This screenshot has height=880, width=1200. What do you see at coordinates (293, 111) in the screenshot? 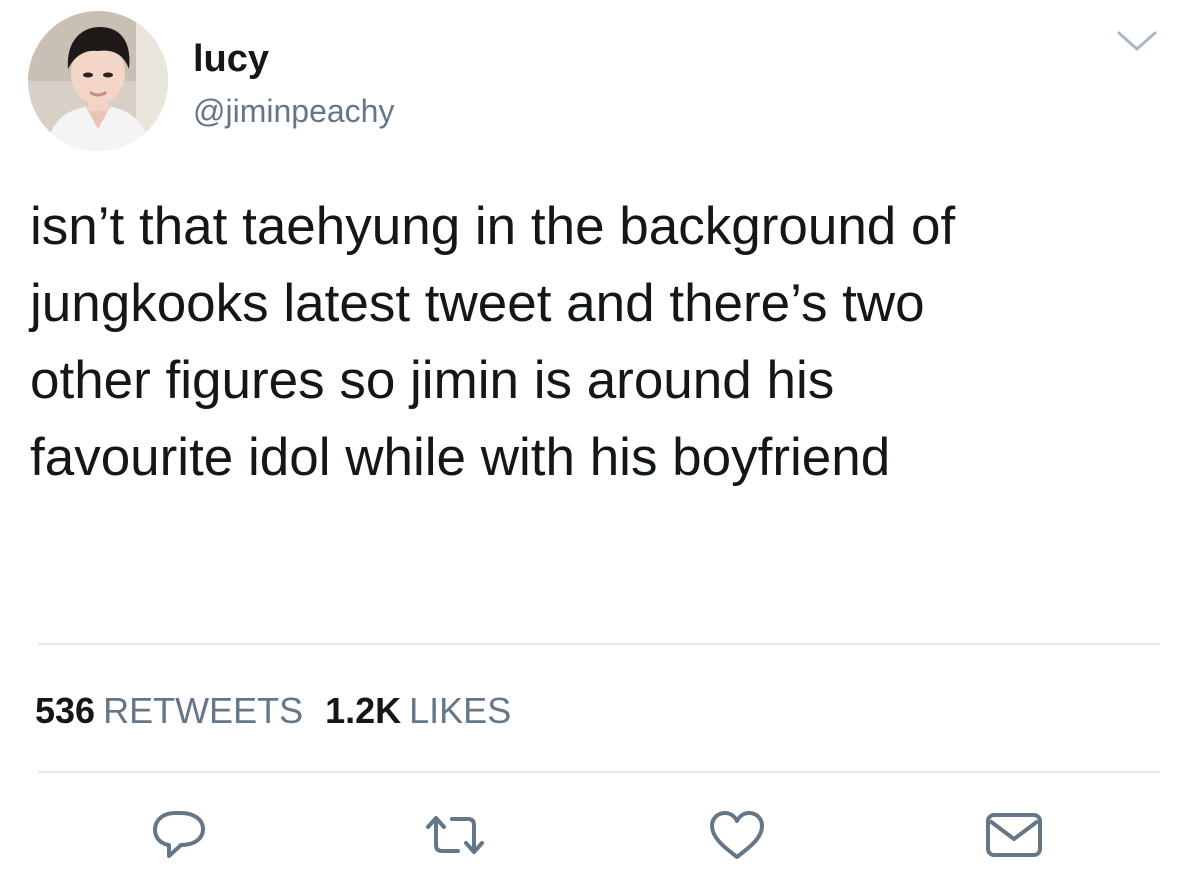
I see `user-handle: @jiminpeachy` at bounding box center [293, 111].